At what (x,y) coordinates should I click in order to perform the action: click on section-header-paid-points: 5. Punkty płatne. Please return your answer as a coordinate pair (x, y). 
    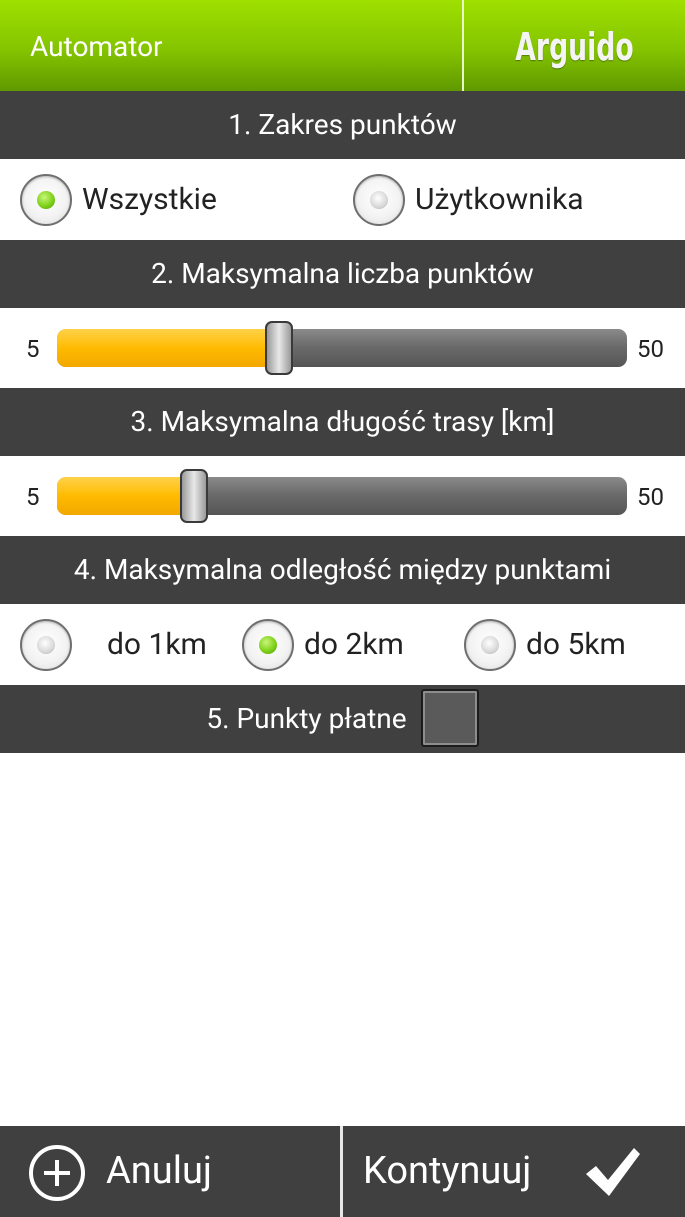
    Looking at the image, I should click on (342, 719).